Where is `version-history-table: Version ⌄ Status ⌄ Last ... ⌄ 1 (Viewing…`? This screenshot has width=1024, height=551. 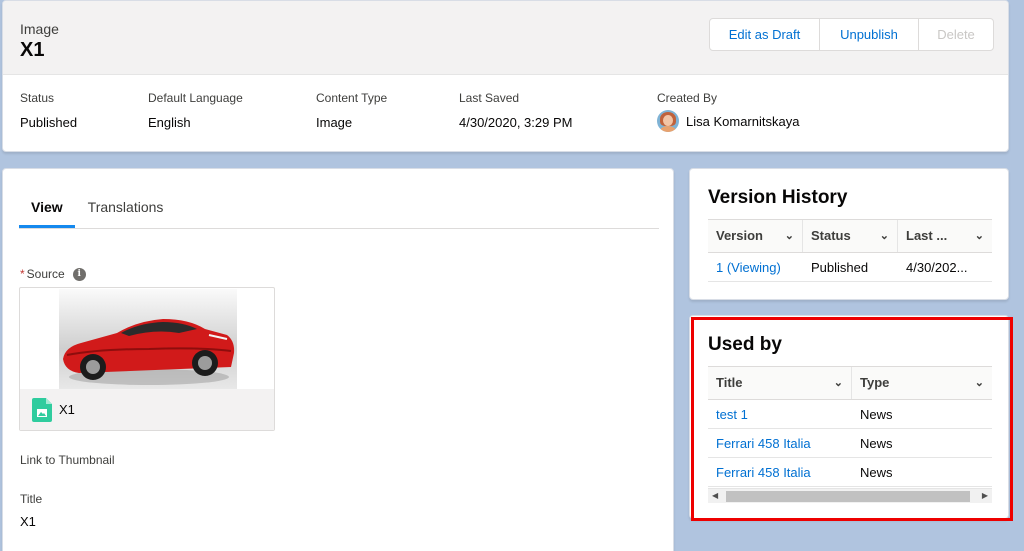
version-history-table: Version ⌄ Status ⌄ Last ... ⌄ 1 (Viewing… is located at coordinates (850, 250).